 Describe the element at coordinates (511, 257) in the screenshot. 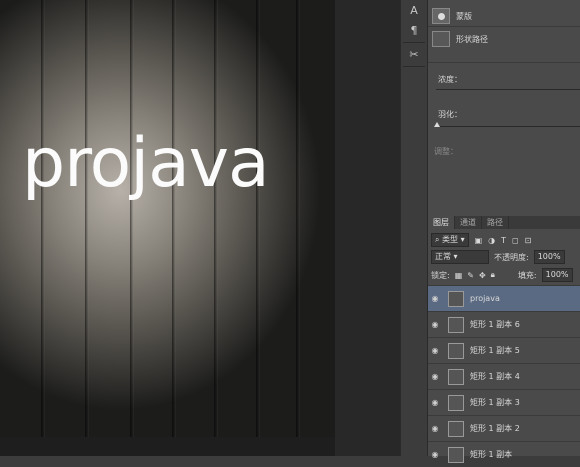

I see `opacity-label: 不透明度:` at that location.